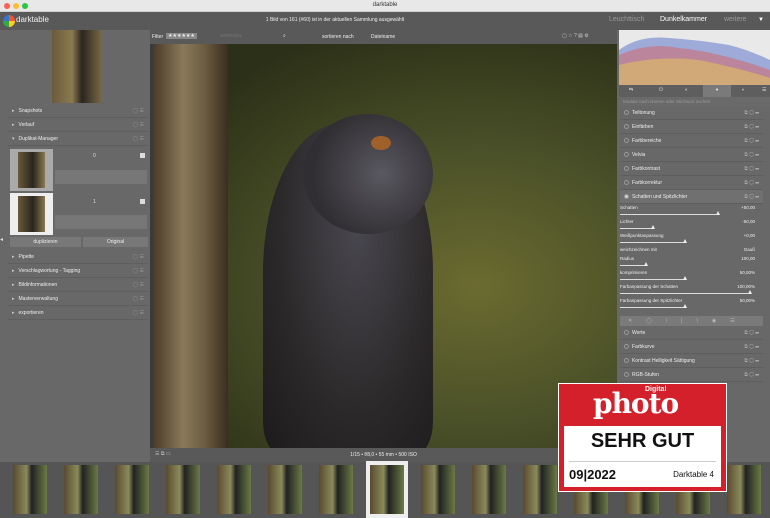  I want to click on slider-5: komprimieren 50,00%, so click(687, 275).